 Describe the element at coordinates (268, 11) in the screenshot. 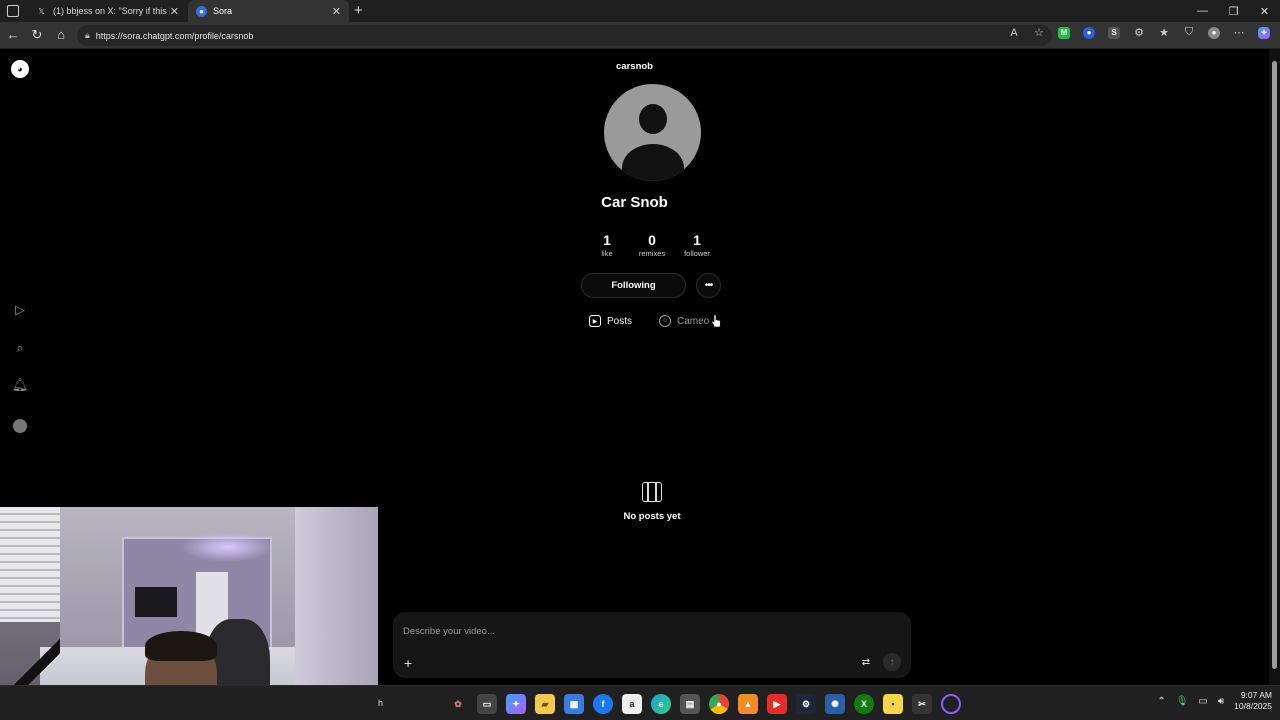

I see `tab-sora: ● Sora ✕` at that location.